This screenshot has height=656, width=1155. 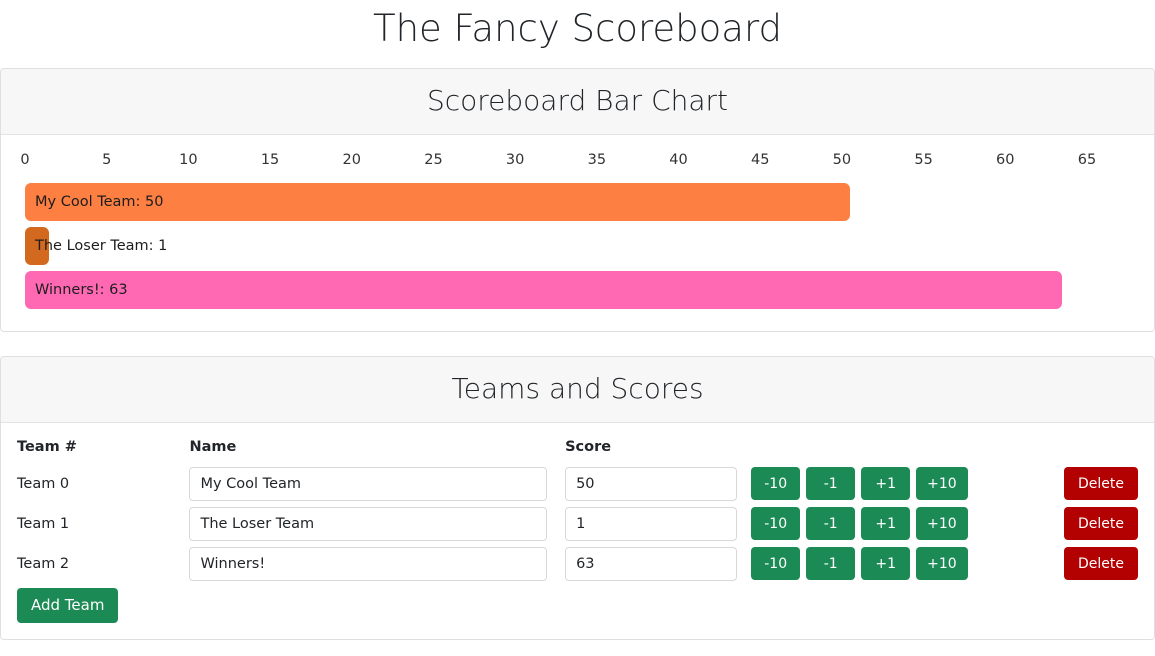 I want to click on table-card-title: Teams and Scores, so click(x=577, y=388).